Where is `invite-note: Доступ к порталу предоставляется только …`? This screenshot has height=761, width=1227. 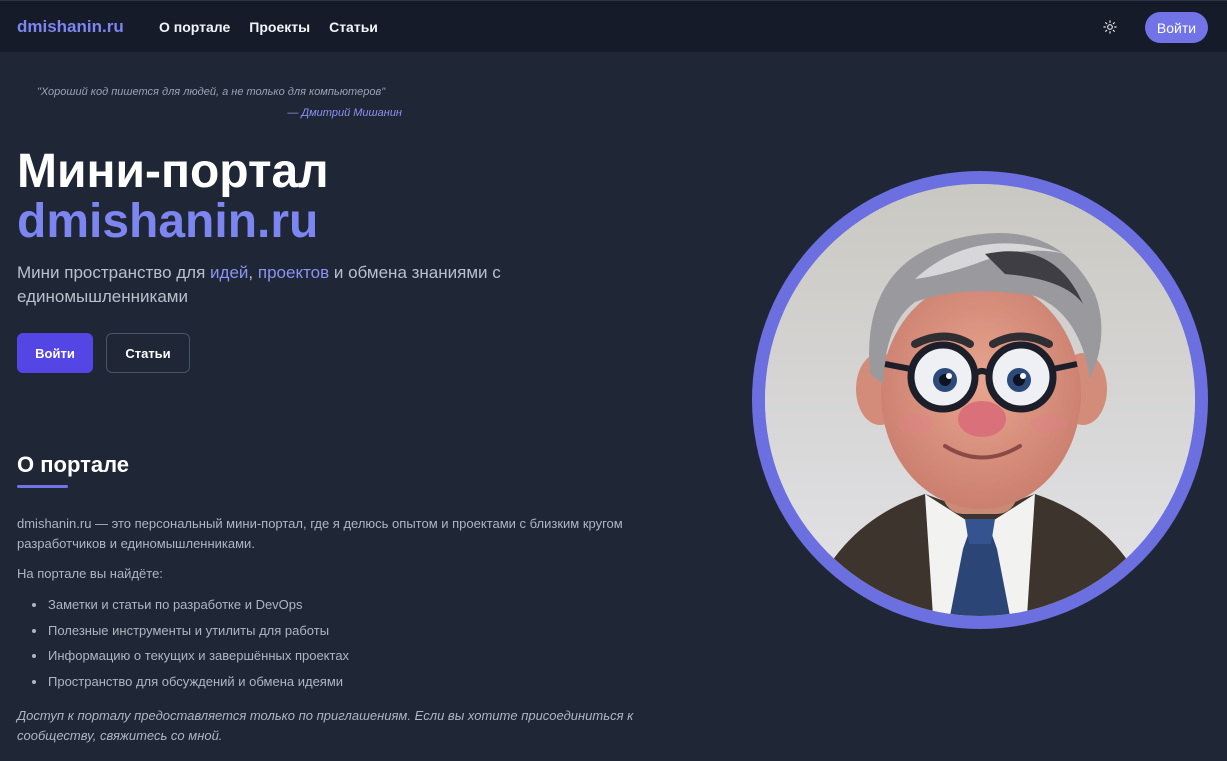
invite-note: Доступ к порталу предоставляется только … is located at coordinates (325, 725).